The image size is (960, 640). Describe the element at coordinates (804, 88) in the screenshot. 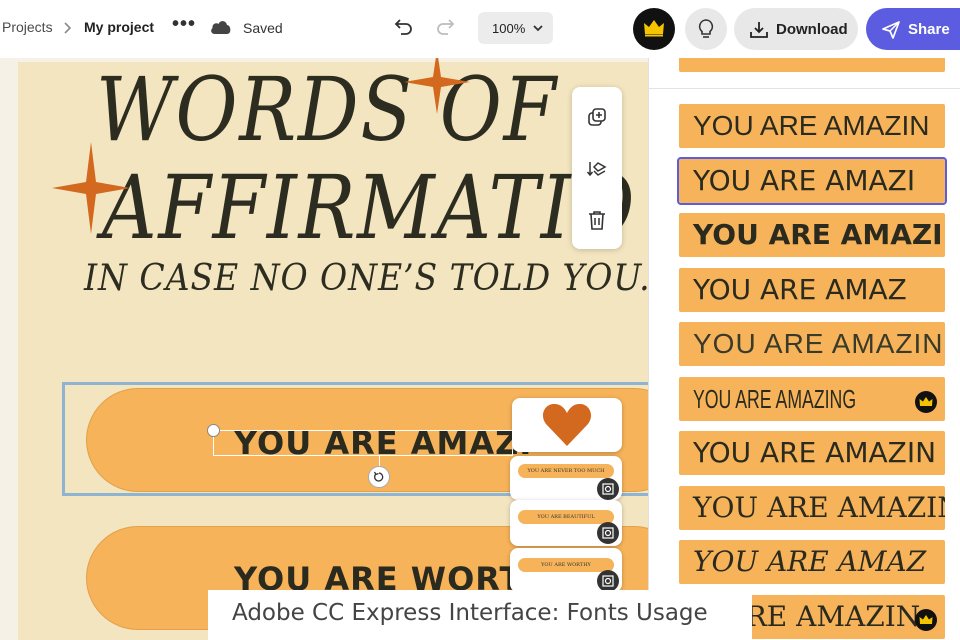

I see `panel-divider` at that location.